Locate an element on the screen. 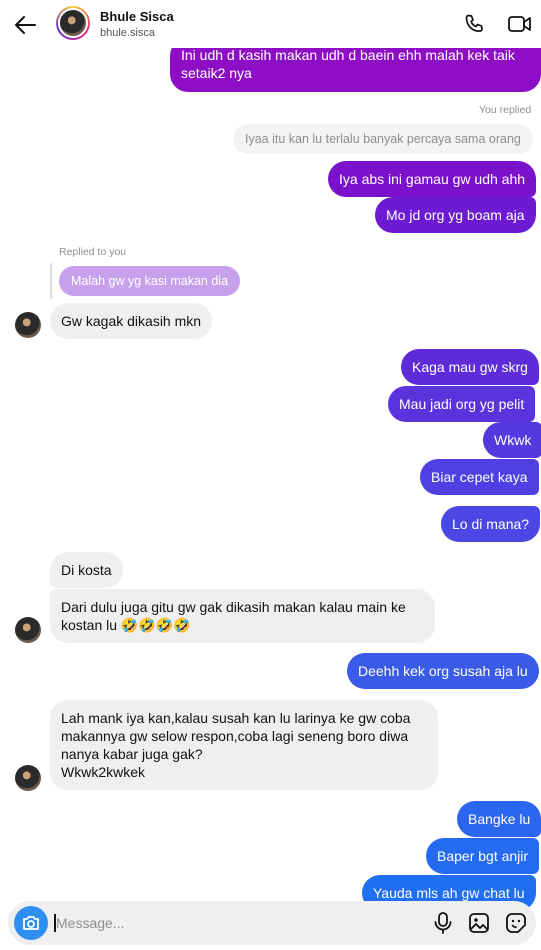 Image resolution: width=541 pixels, height=950 pixels. camera-icon is located at coordinates (31, 923).